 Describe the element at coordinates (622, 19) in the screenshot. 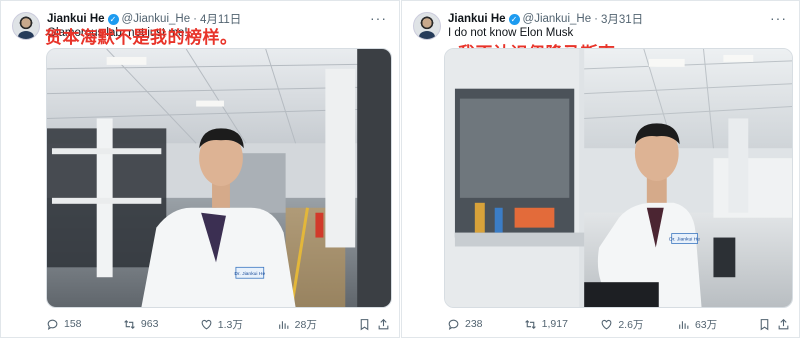

I see `tweet-date: 3月31日` at that location.